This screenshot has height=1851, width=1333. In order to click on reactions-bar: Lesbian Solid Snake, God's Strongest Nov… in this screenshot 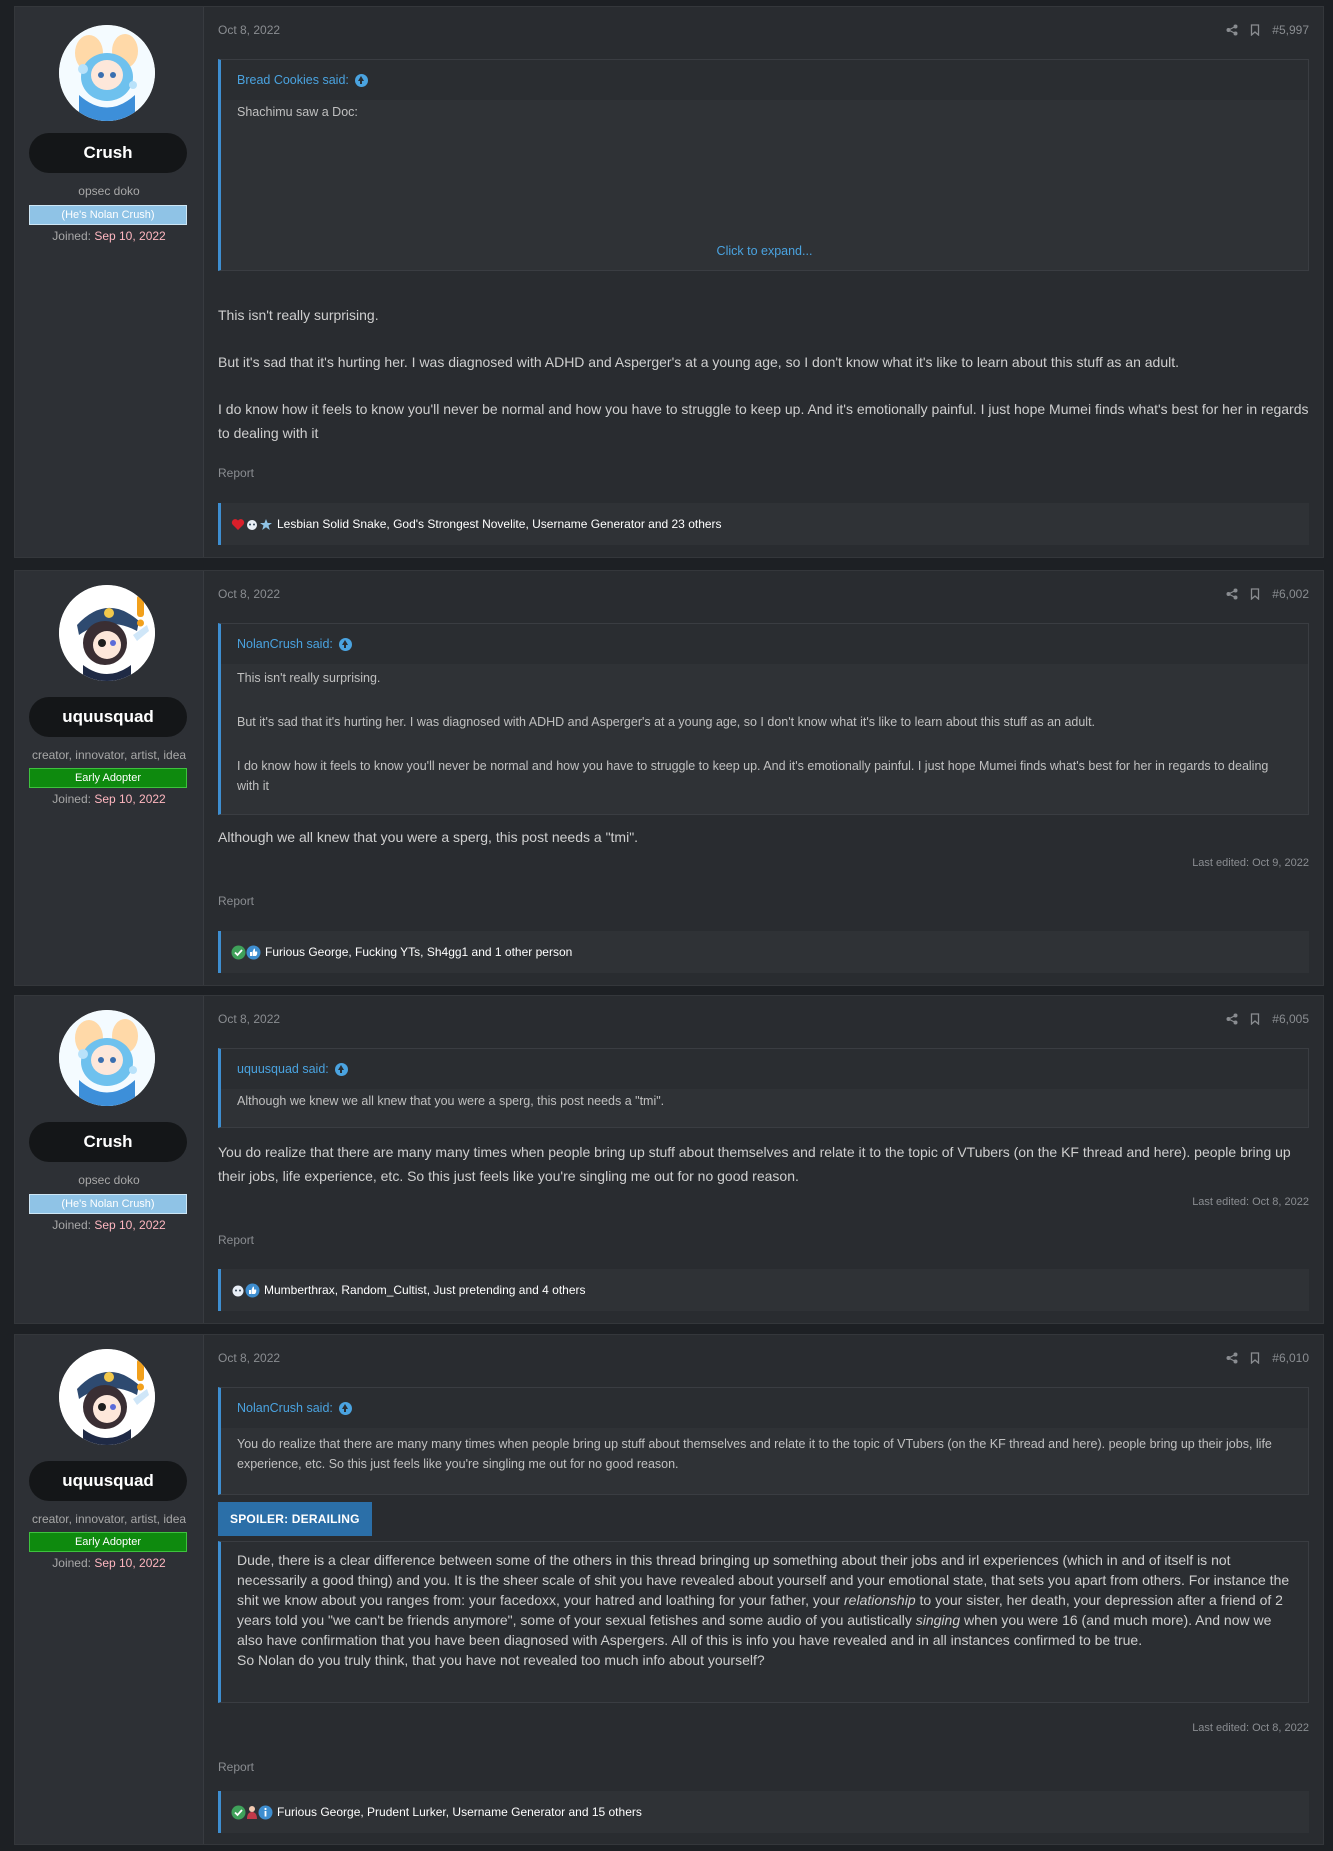, I will do `click(763, 524)`.